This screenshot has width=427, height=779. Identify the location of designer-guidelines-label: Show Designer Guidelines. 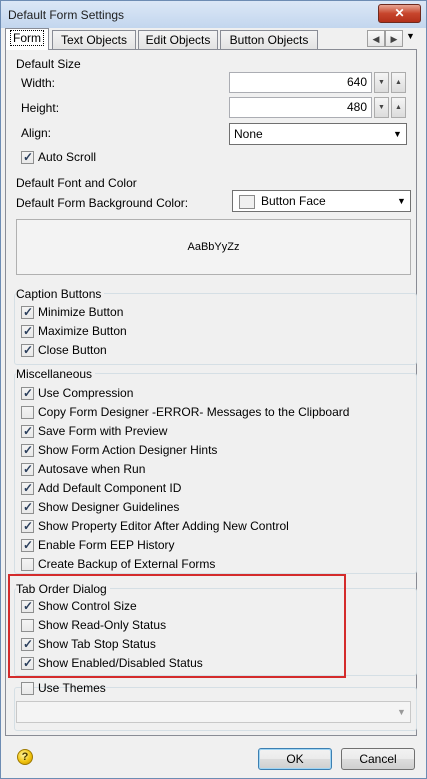
(109, 507).